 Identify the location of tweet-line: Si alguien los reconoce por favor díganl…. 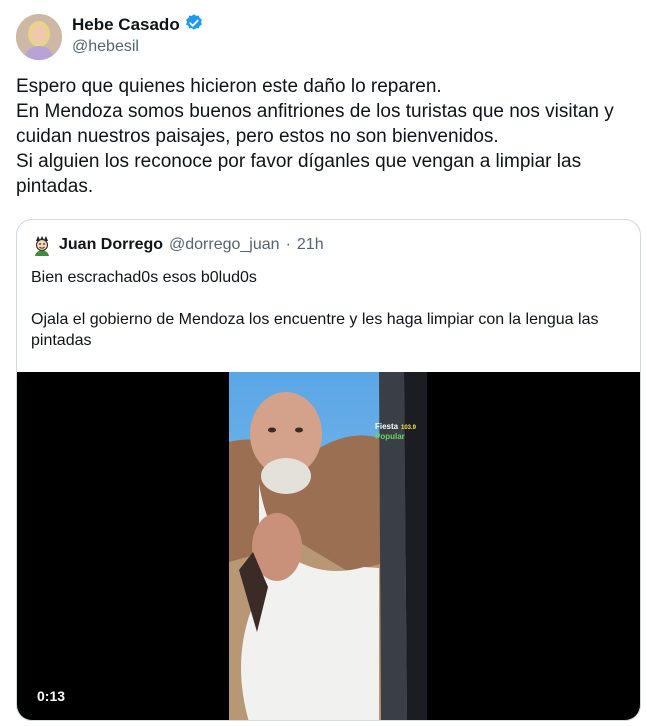
(299, 161).